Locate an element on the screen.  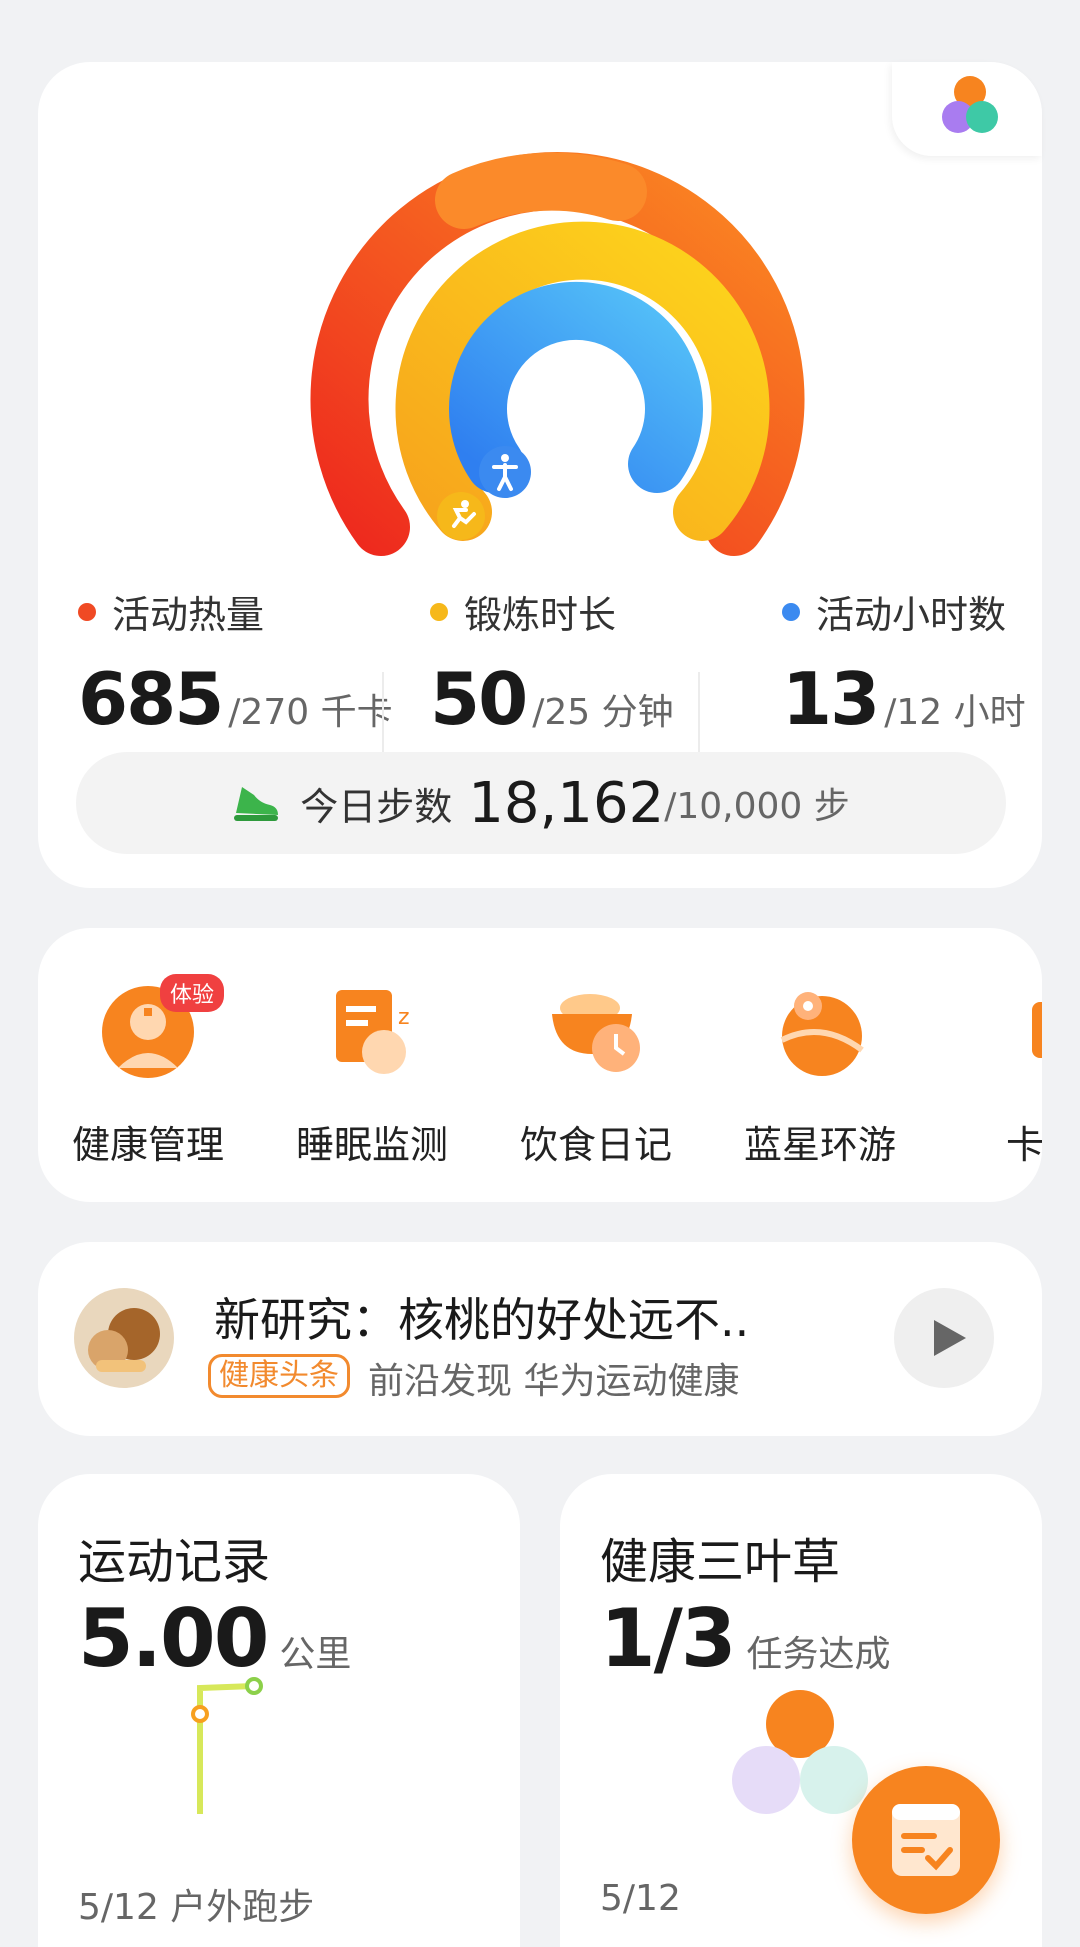
metric-goal: /25 分钟 is located at coordinates (603, 712).